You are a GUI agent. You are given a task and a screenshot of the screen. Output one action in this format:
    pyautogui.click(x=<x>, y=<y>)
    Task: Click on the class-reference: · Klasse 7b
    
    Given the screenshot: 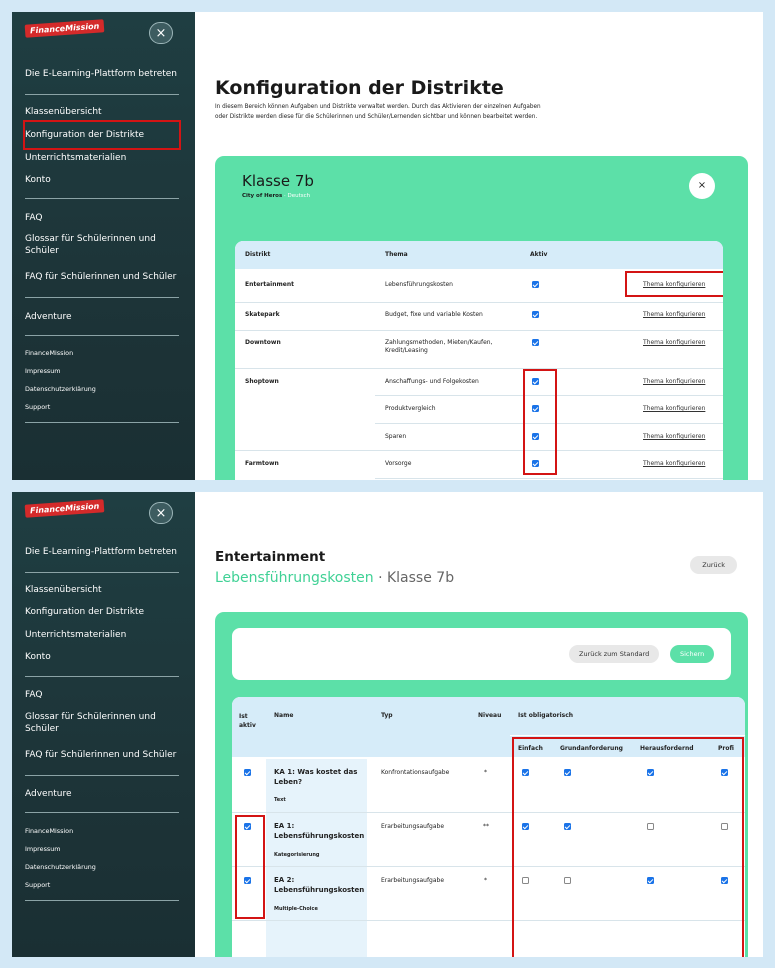 What is the action you would take?
    pyautogui.click(x=414, y=578)
    